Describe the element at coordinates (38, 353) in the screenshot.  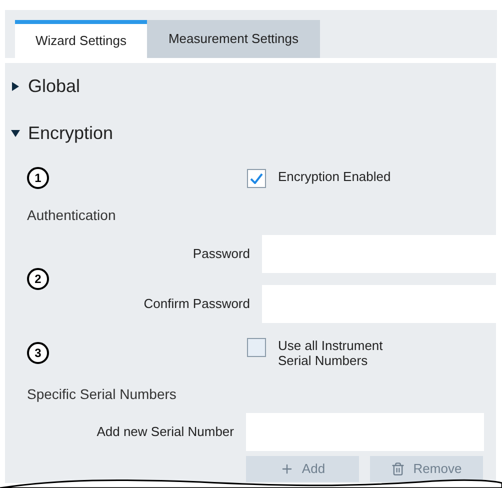
I see `step-marker: 3` at that location.